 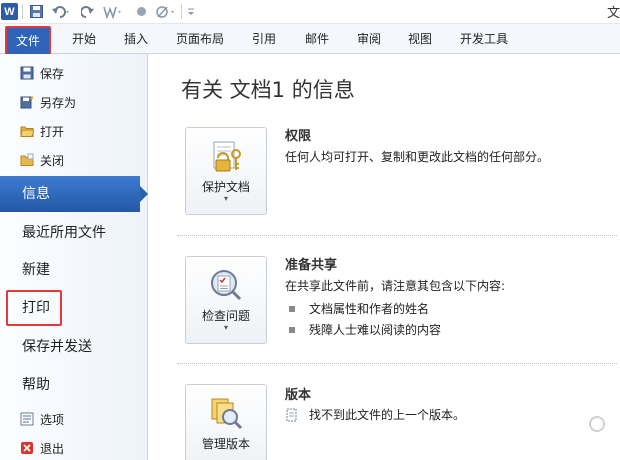 What do you see at coordinates (74, 194) in the screenshot?
I see `sidebar-item-info: 信息` at bounding box center [74, 194].